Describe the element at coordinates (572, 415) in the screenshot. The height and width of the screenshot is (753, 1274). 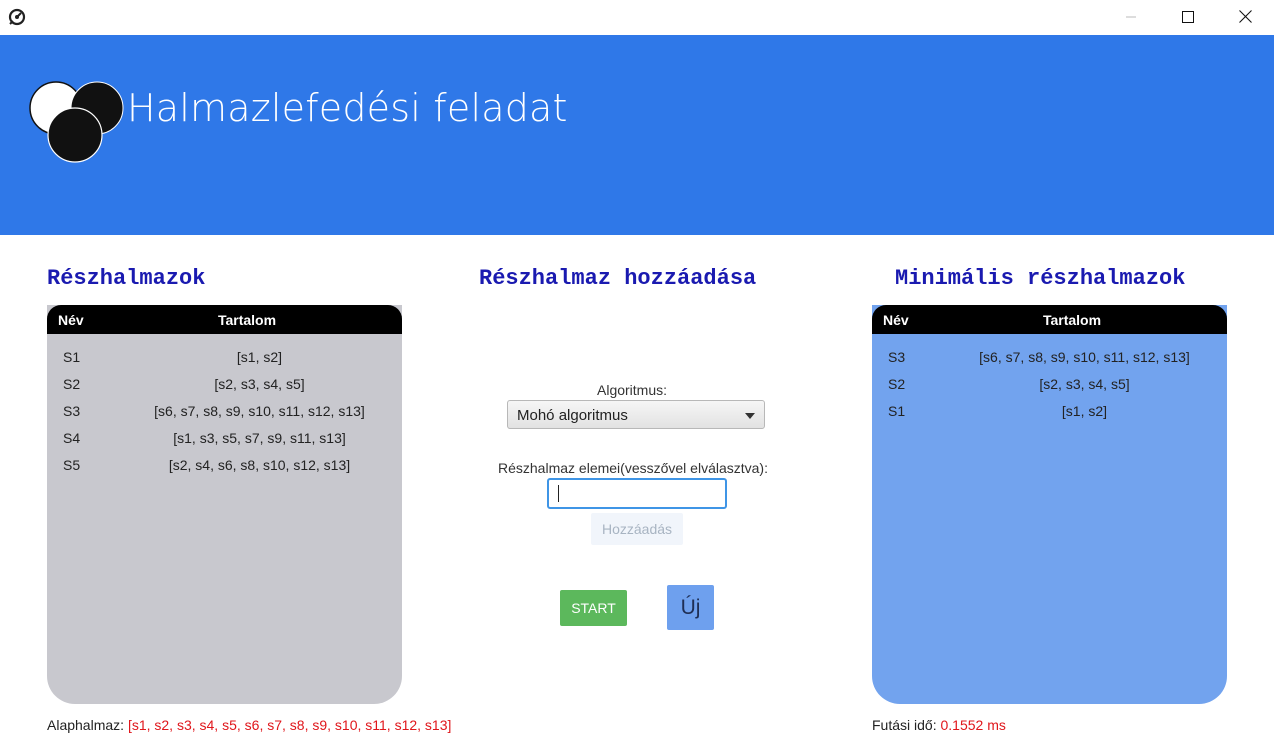
I see `algorithm-selected-value: Mohó algoritmus` at that location.